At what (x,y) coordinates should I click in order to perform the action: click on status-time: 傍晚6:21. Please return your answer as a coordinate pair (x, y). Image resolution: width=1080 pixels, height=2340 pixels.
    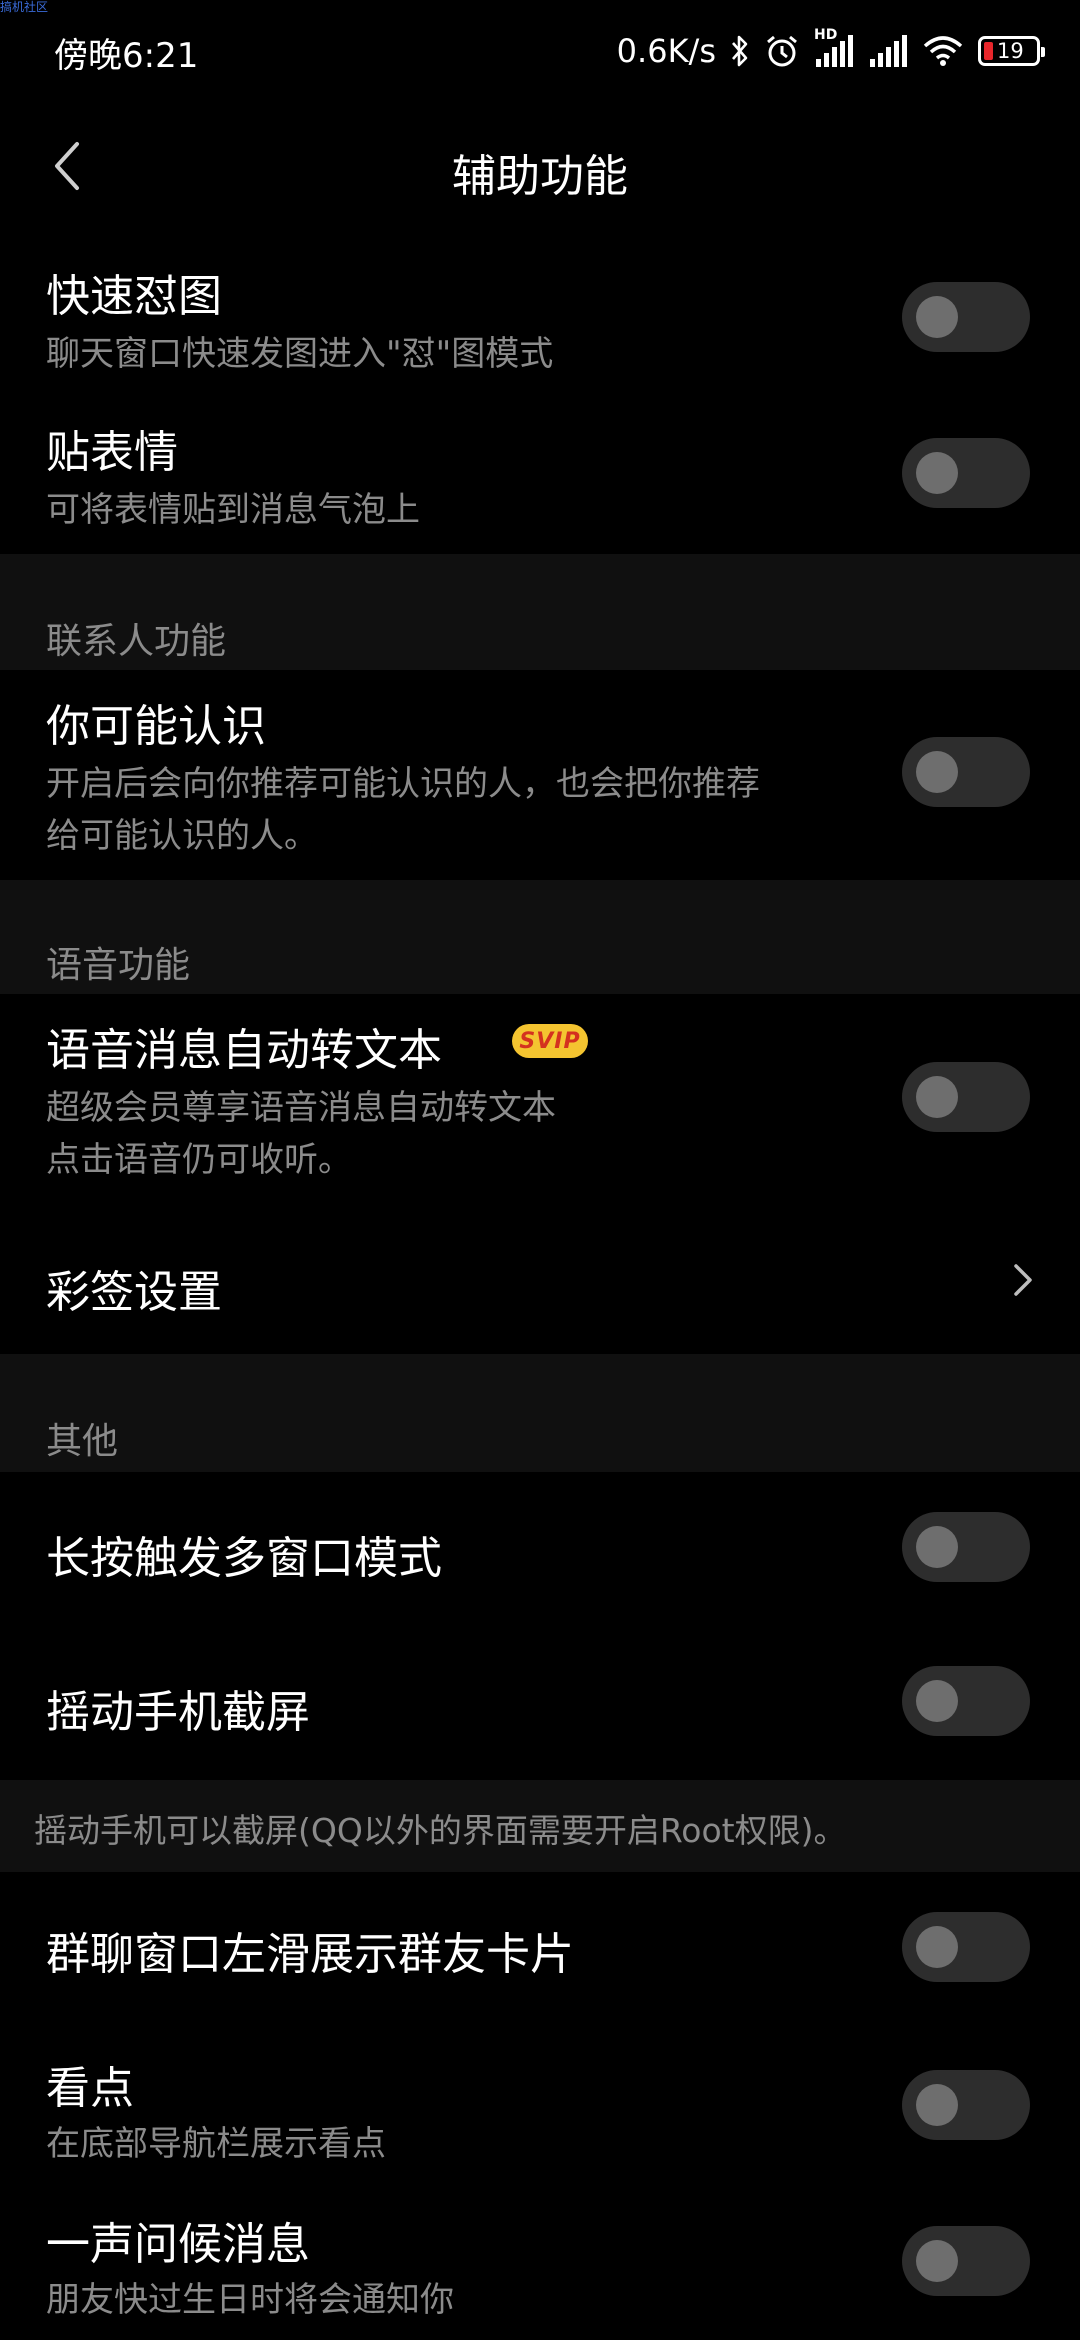
    Looking at the image, I should click on (126, 56).